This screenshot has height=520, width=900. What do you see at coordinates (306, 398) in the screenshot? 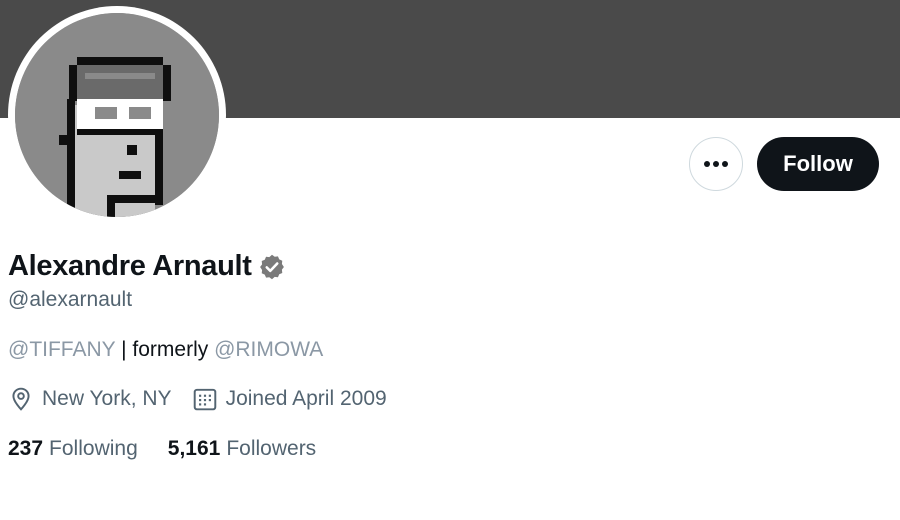
I see `joined-text: Joined April 2009` at bounding box center [306, 398].